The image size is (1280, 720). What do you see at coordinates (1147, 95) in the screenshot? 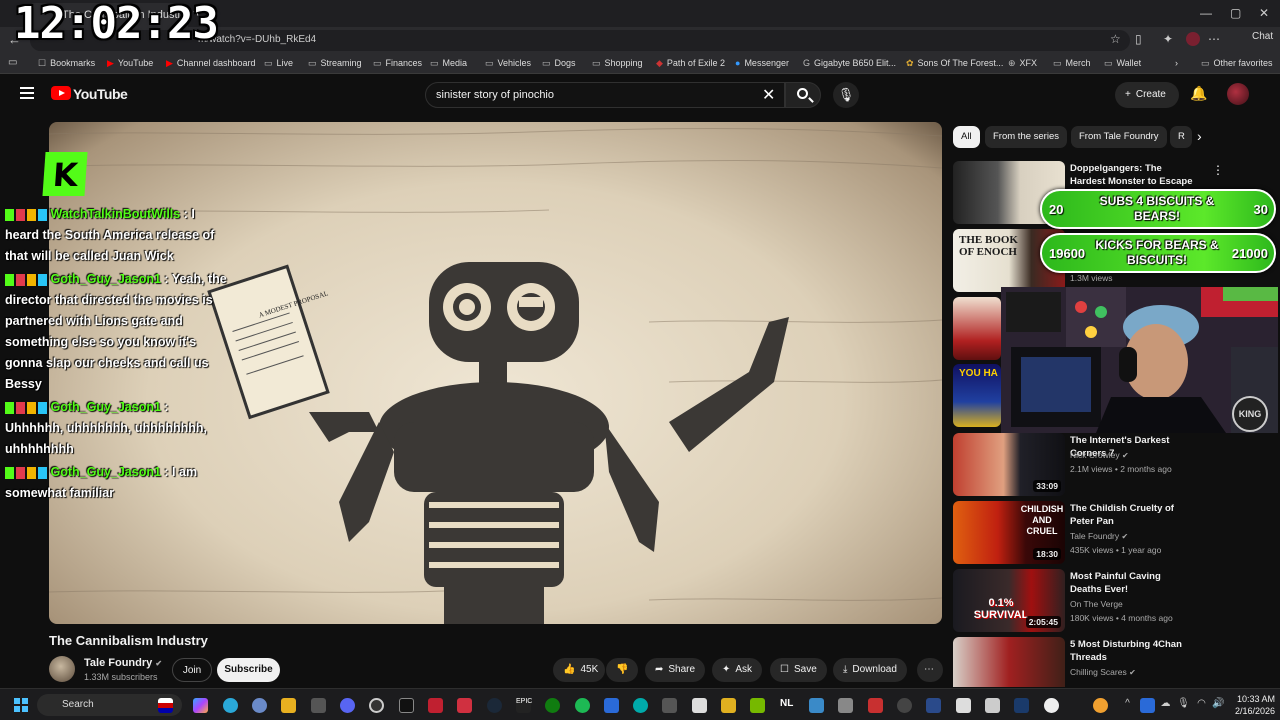
I see `create-button: + Create` at bounding box center [1147, 95].